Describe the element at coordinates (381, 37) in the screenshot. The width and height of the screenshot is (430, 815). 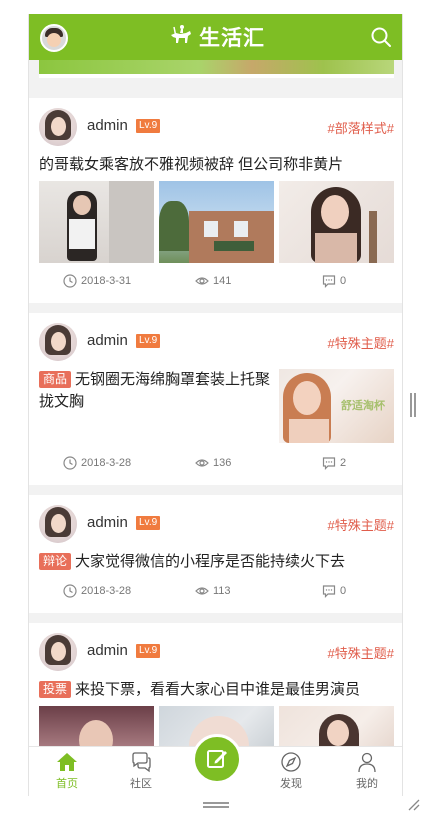
I see `search-icon` at that location.